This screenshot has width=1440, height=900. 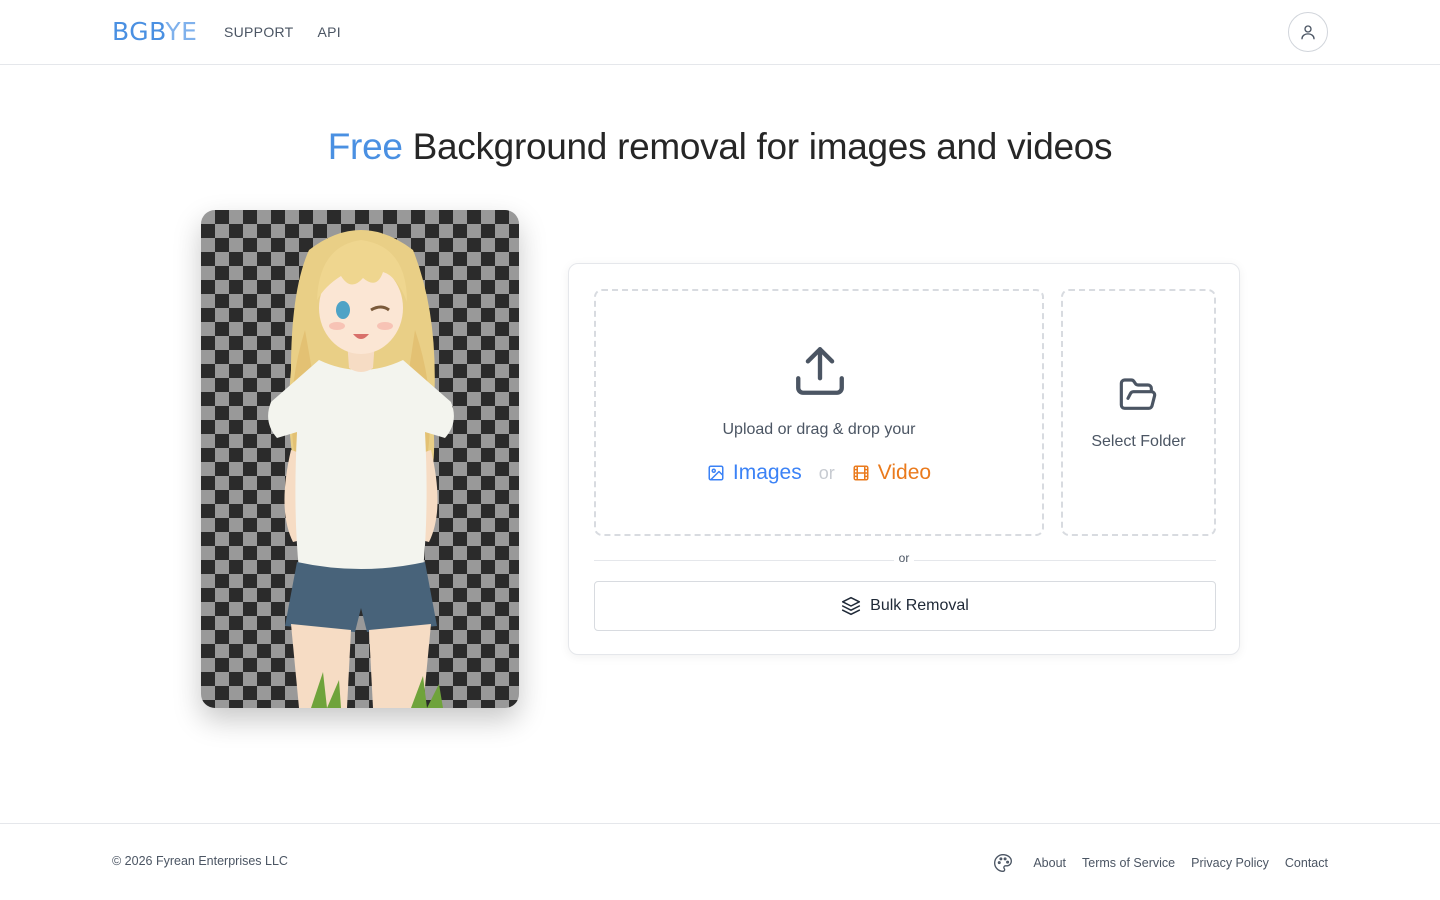 I want to click on logo-part-2: YE, so click(x=181, y=31).